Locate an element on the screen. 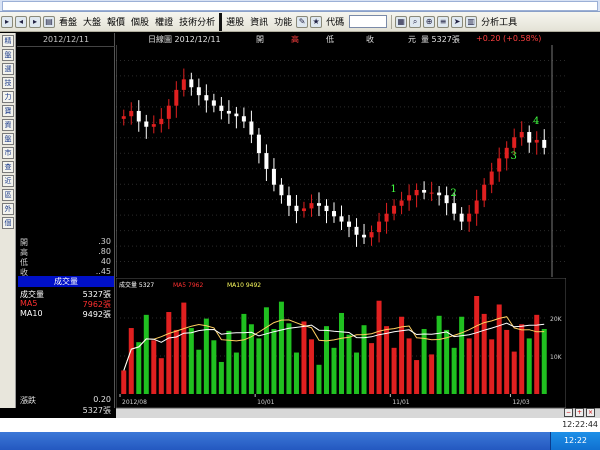 Image resolution: width=600 pixels, height=450 pixels. title-bar is located at coordinates (300, 6).